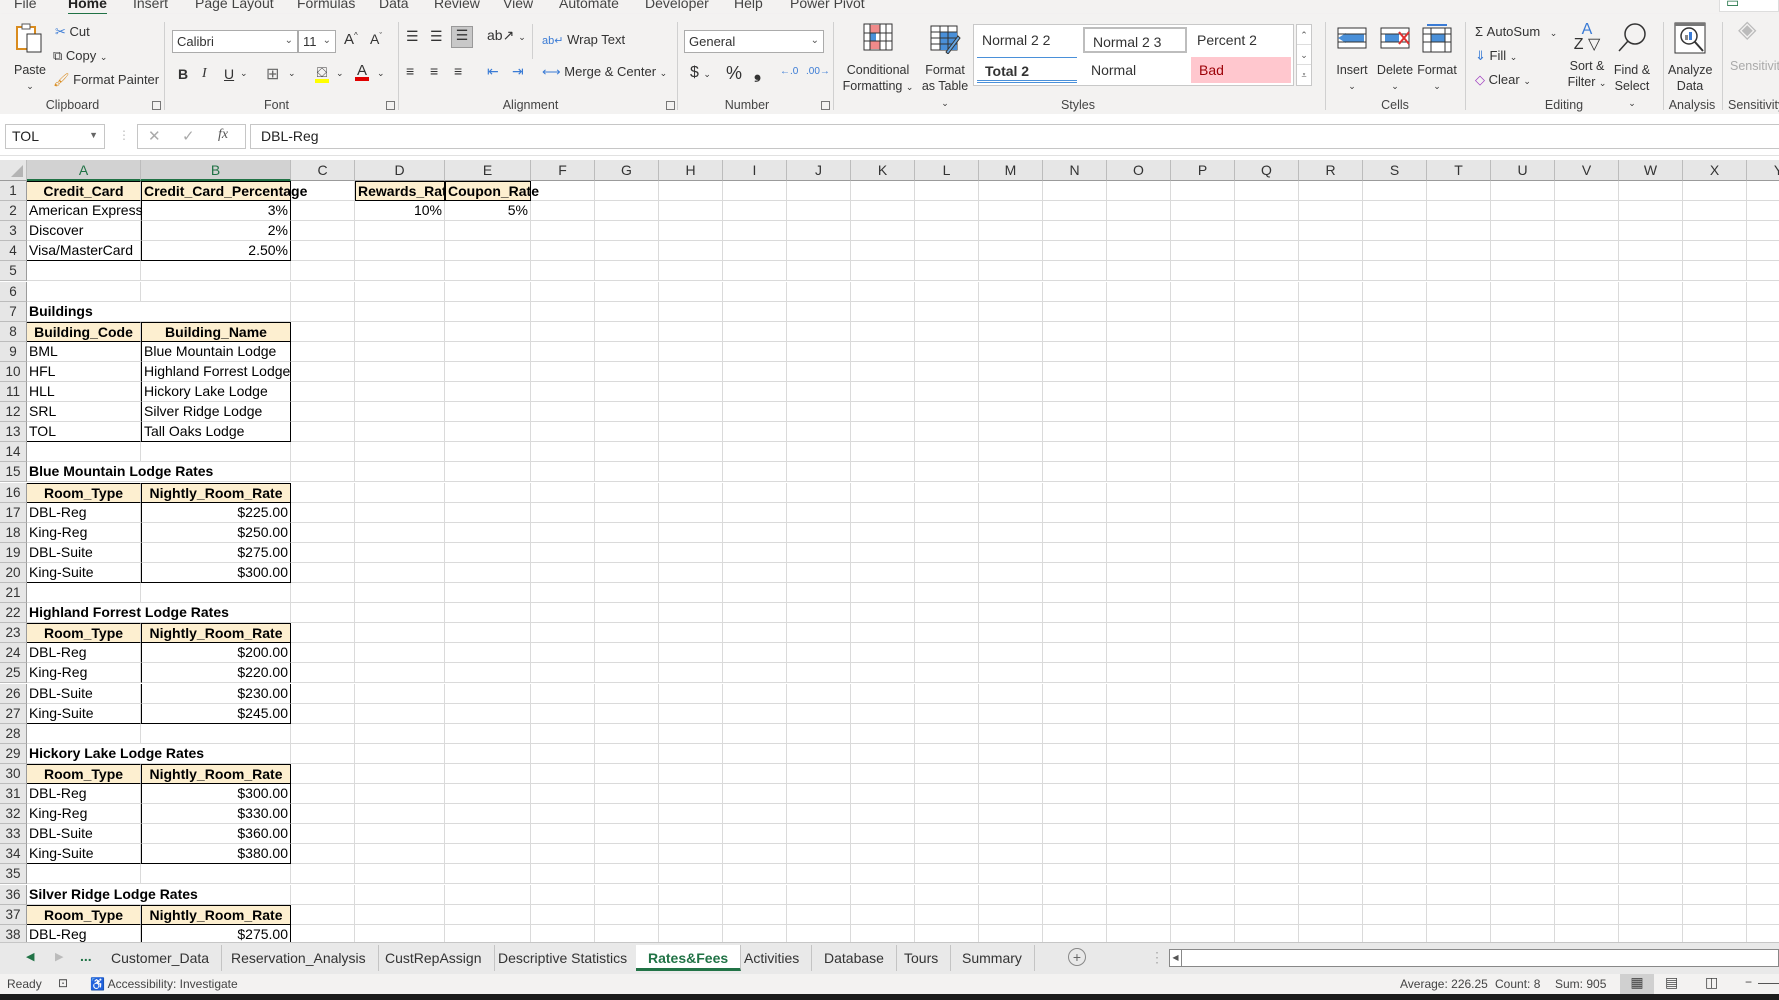 The width and height of the screenshot is (1779, 1000). What do you see at coordinates (1763, 933) in the screenshot?
I see `cell-Y38` at bounding box center [1763, 933].